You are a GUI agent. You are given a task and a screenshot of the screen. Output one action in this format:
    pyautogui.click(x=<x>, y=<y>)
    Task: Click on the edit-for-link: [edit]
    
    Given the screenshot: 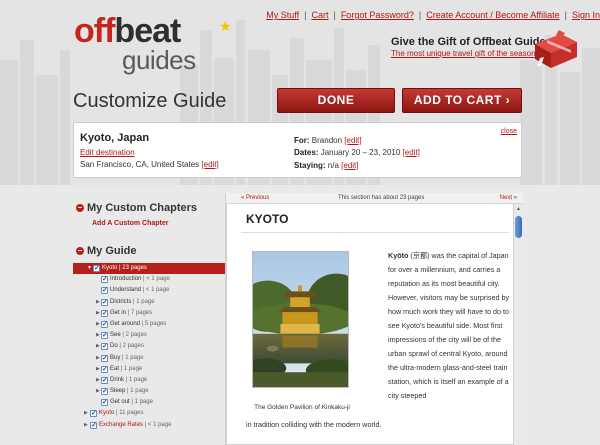 What is the action you would take?
    pyautogui.click(x=352, y=140)
    